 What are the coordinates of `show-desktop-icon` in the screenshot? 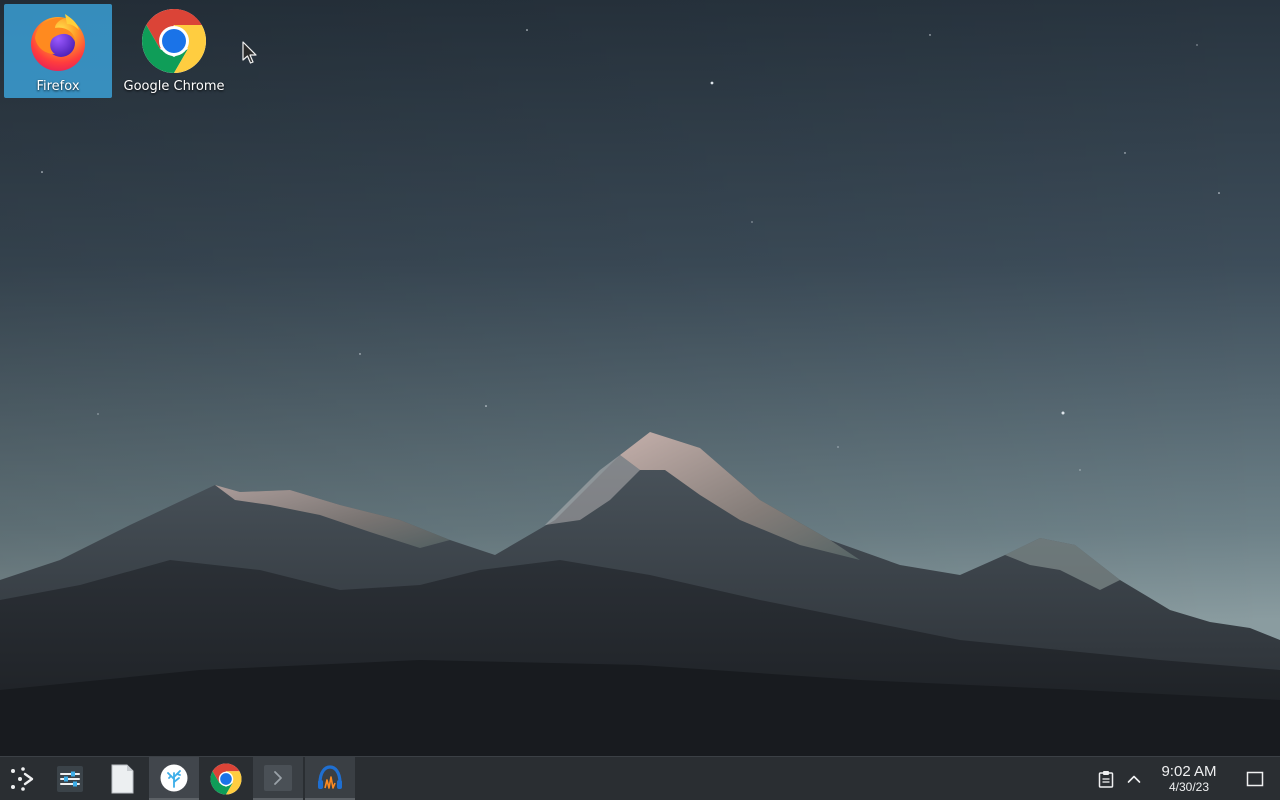 It's located at (1255, 778).